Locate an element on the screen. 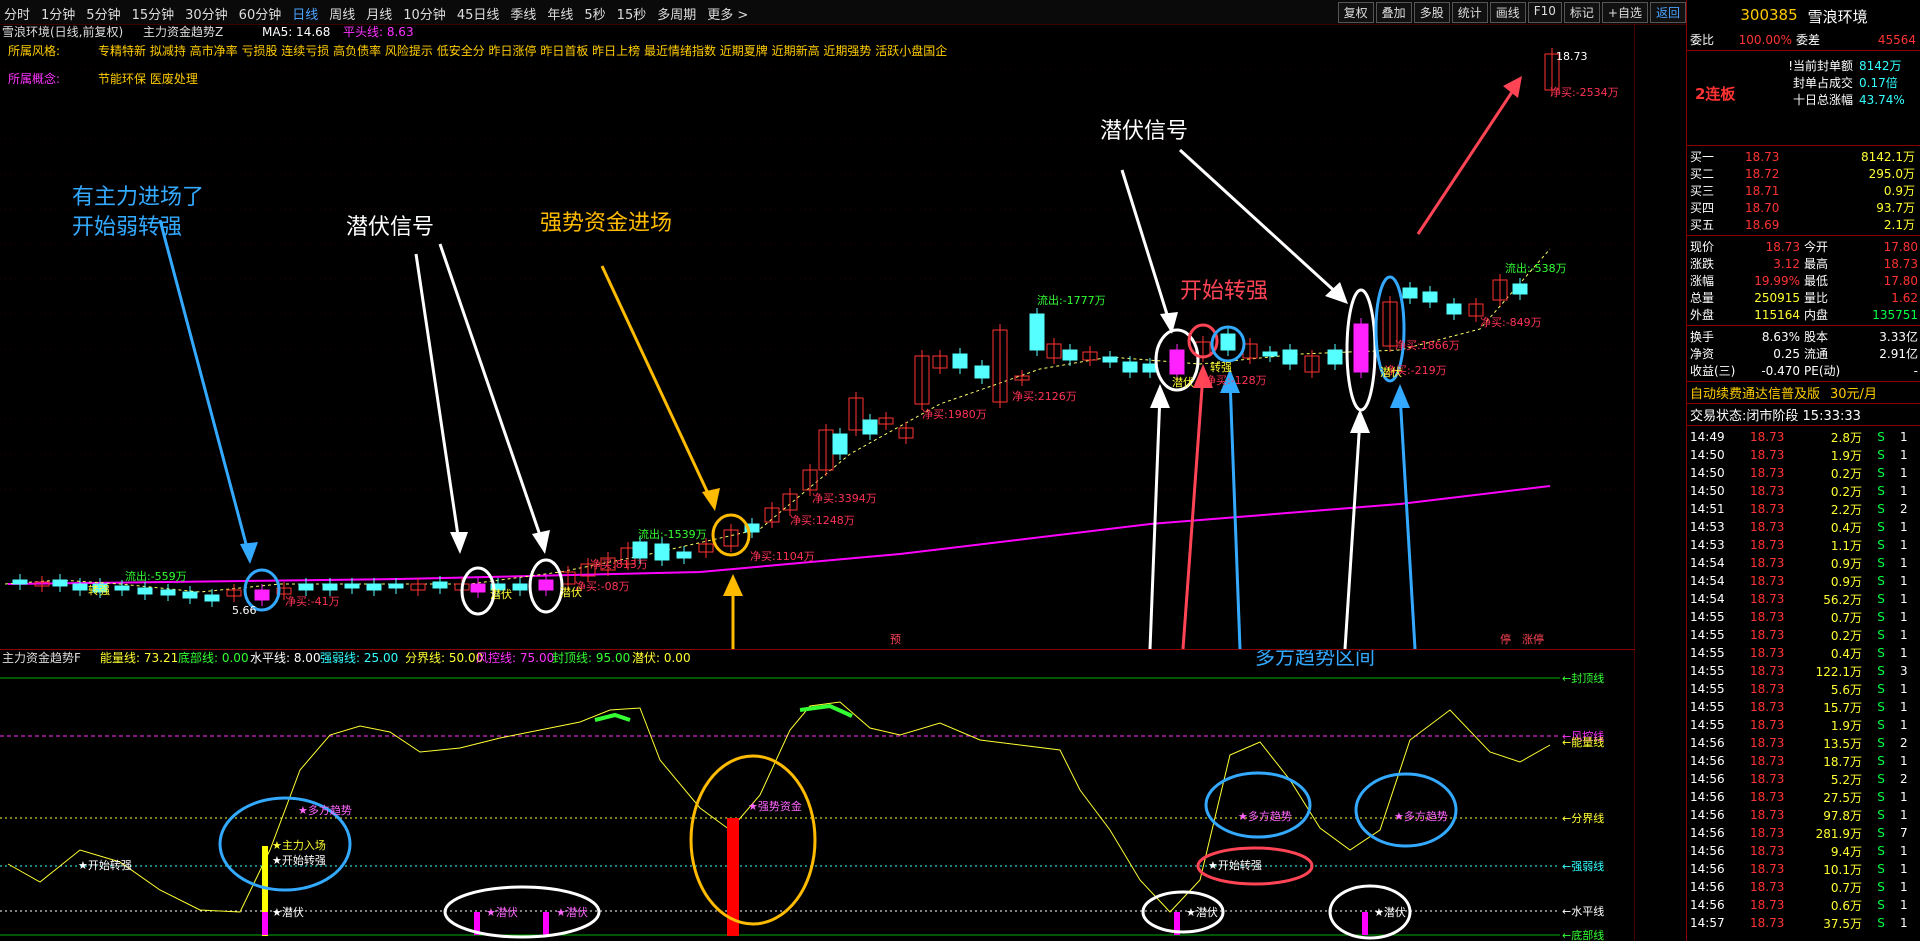 Image resolution: width=1920 pixels, height=941 pixels. bid-row: 买三 18.71 0.9万 is located at coordinates (1803, 190).